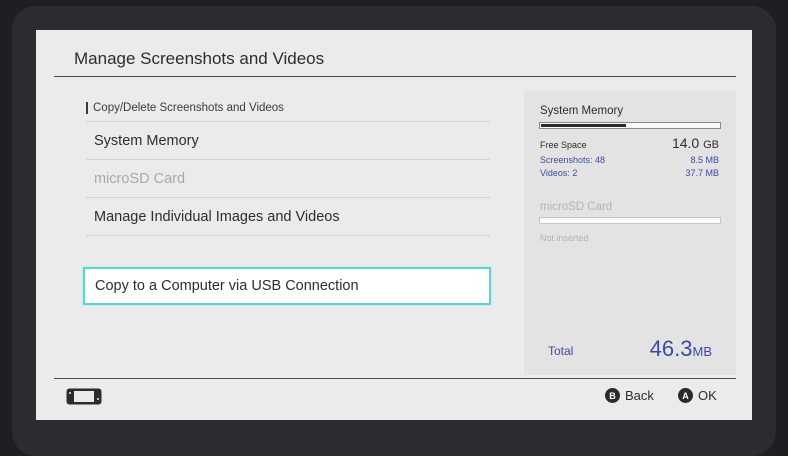  Describe the element at coordinates (573, 160) in the screenshot. I see `screenshots-count: Screenshots: 48` at that location.